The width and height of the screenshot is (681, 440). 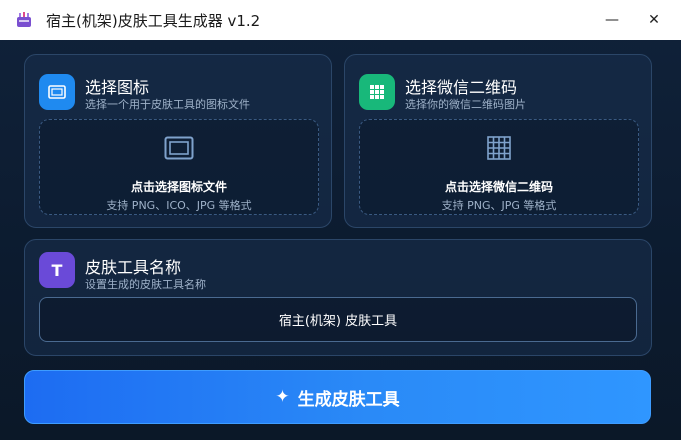 I want to click on sparkle-icon: ✦, so click(x=282, y=397).